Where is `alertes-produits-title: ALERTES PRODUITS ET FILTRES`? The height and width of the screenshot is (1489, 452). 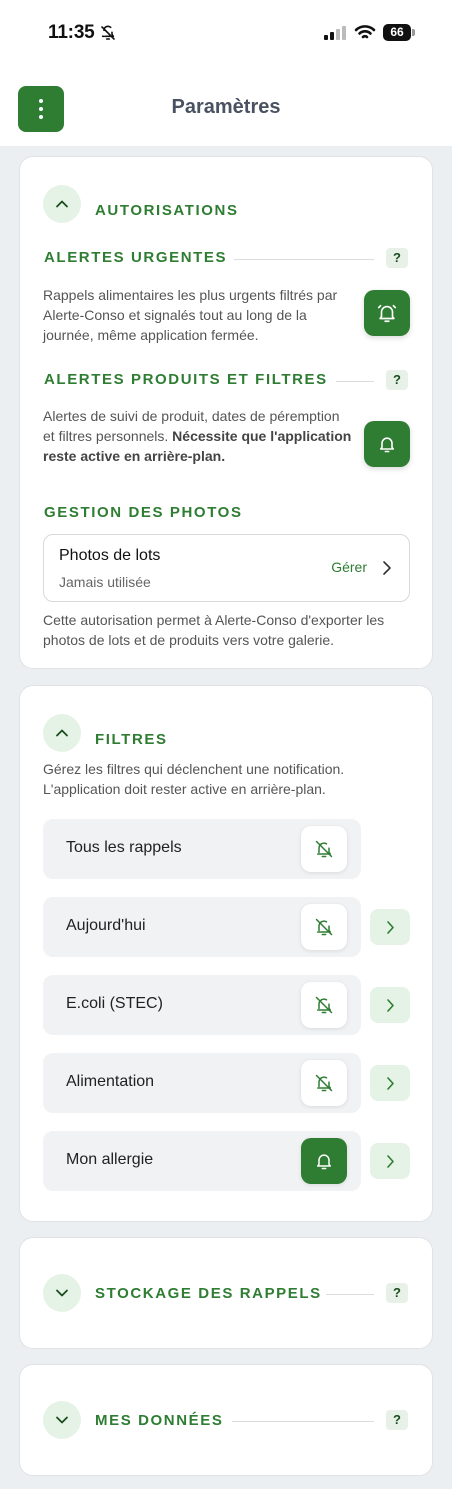
alertes-produits-title: ALERTES PRODUITS ET FILTRES is located at coordinates (186, 379).